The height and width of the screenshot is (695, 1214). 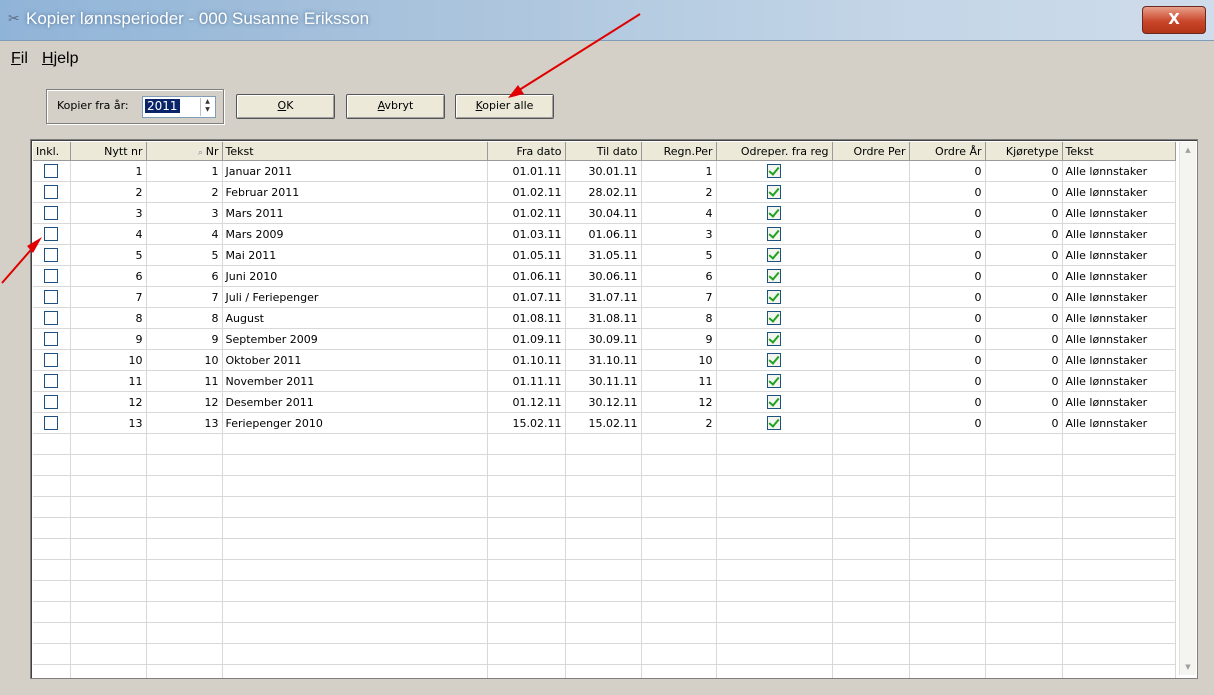 I want to click on cell-regn-per: 1, so click(x=679, y=171).